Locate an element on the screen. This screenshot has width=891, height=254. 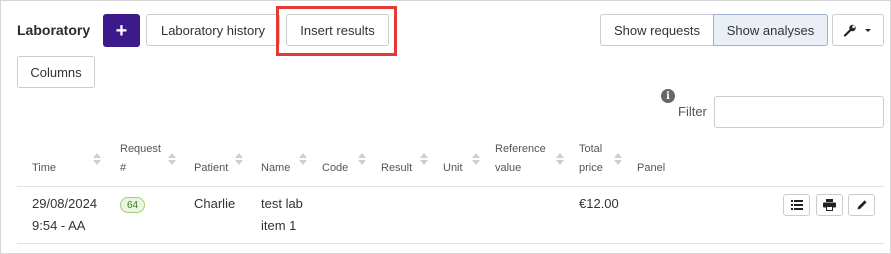
table-header-divider is located at coordinates (450, 186).